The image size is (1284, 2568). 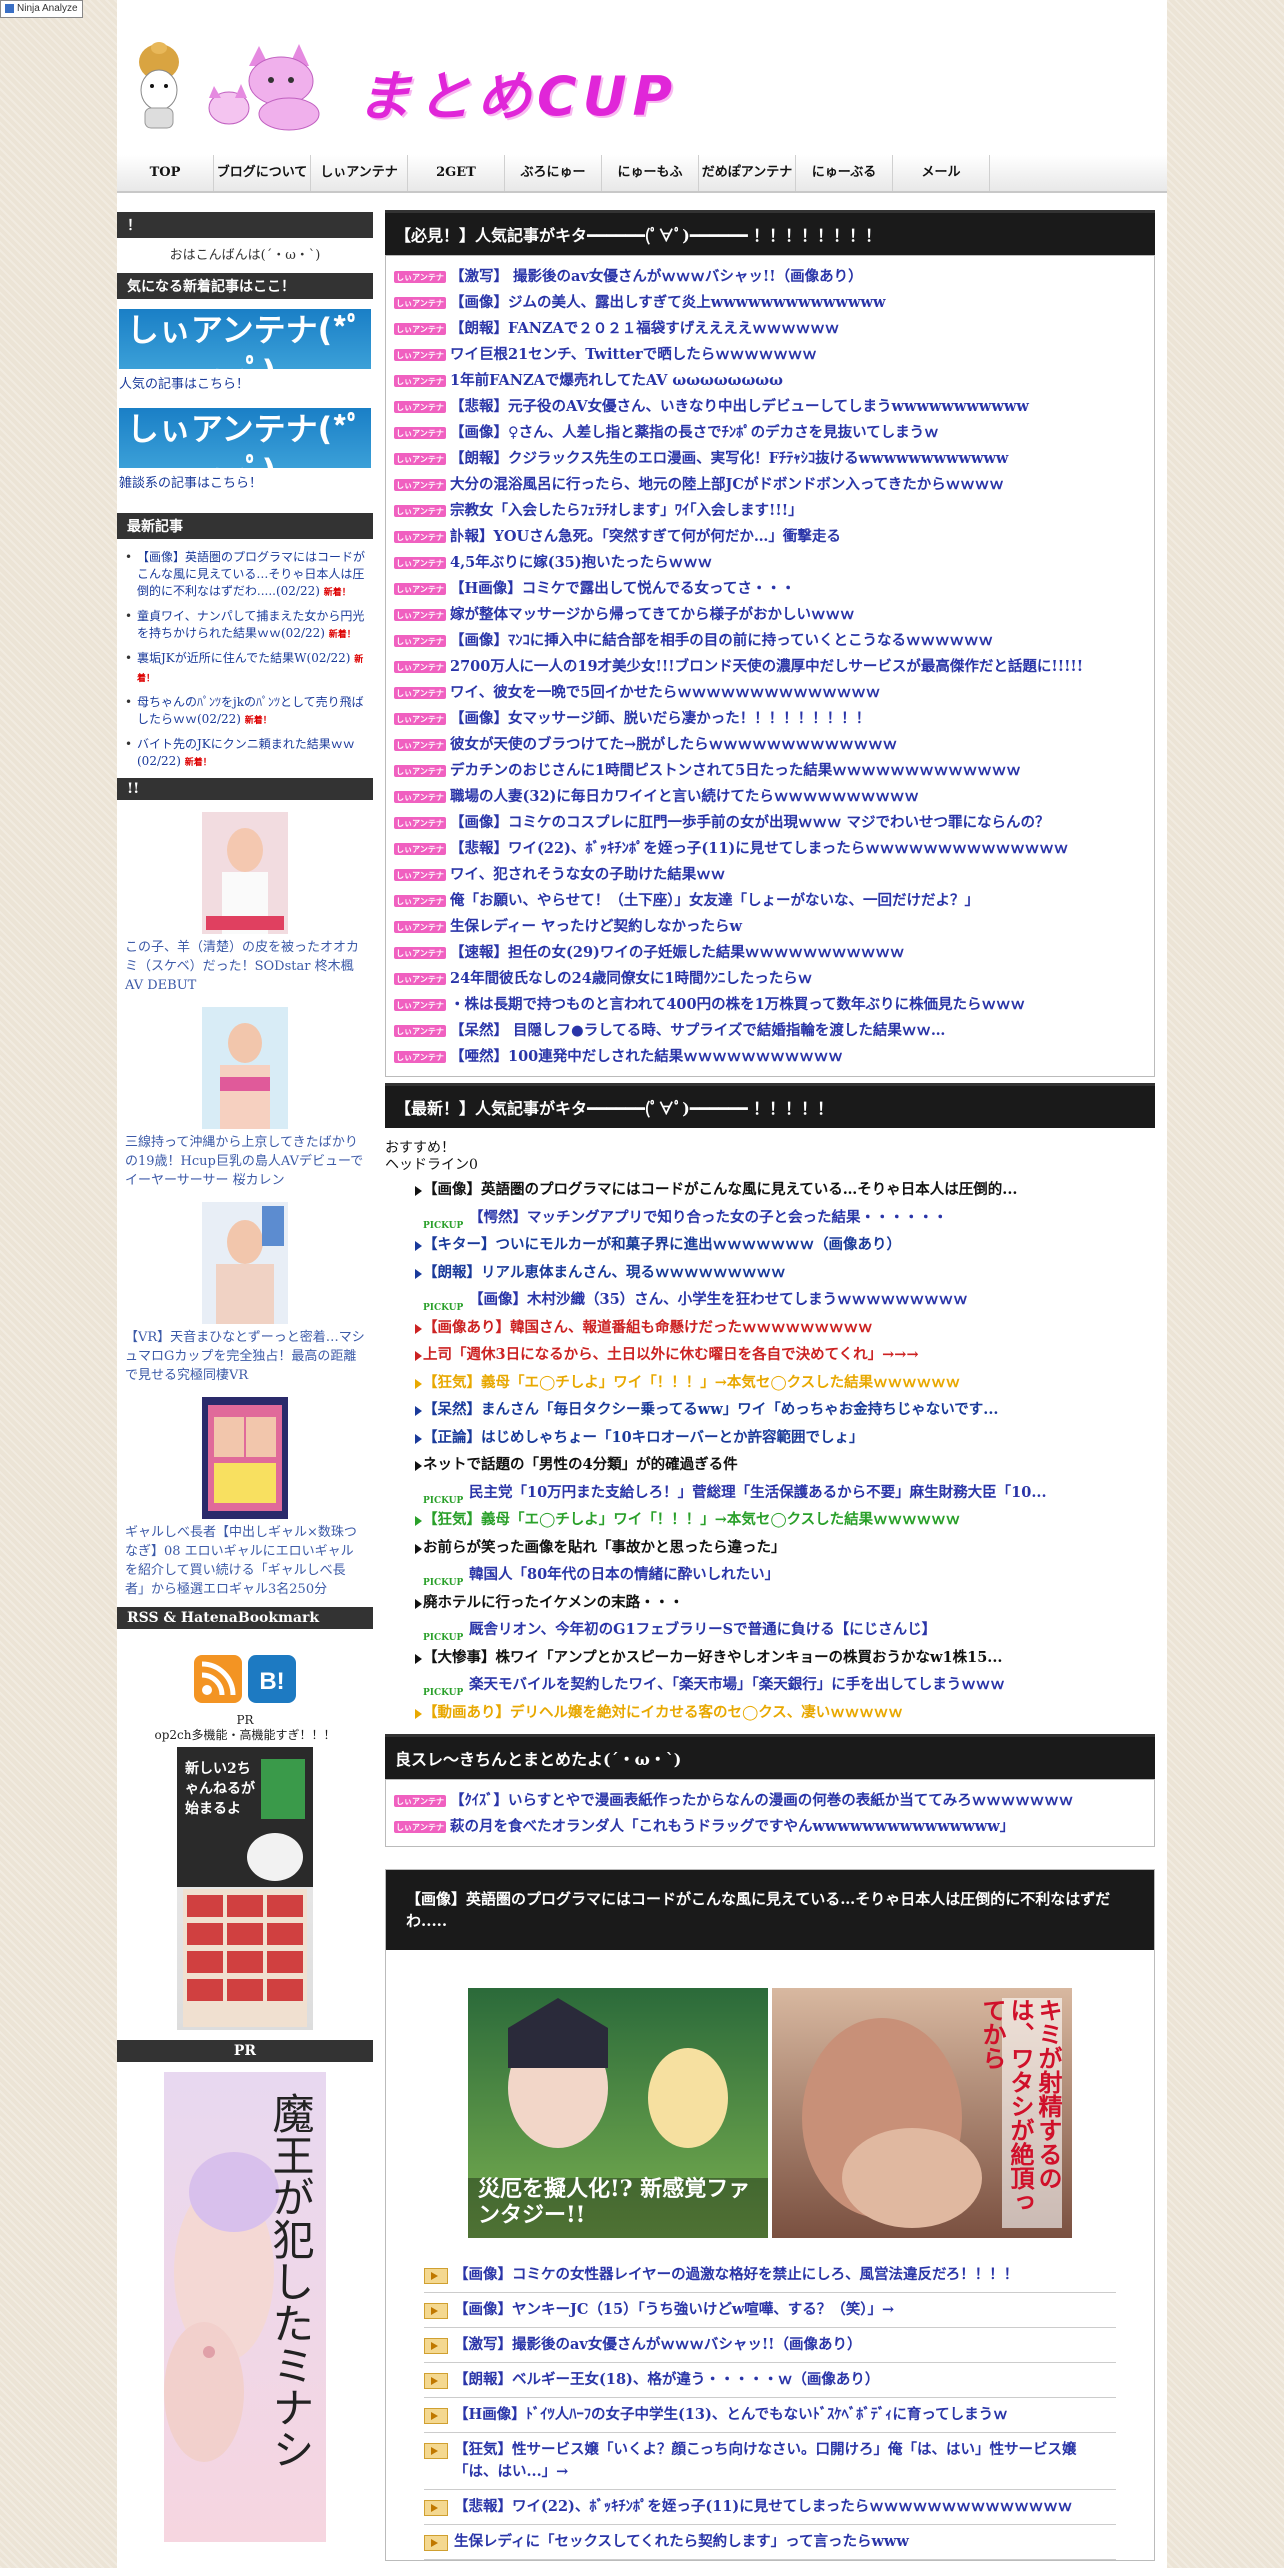 What do you see at coordinates (770, 2380) in the screenshot?
I see `related-item-3: 【朗報】ベルギー王女(18)、格が違う・・・・・ｗ（画像あり）` at bounding box center [770, 2380].